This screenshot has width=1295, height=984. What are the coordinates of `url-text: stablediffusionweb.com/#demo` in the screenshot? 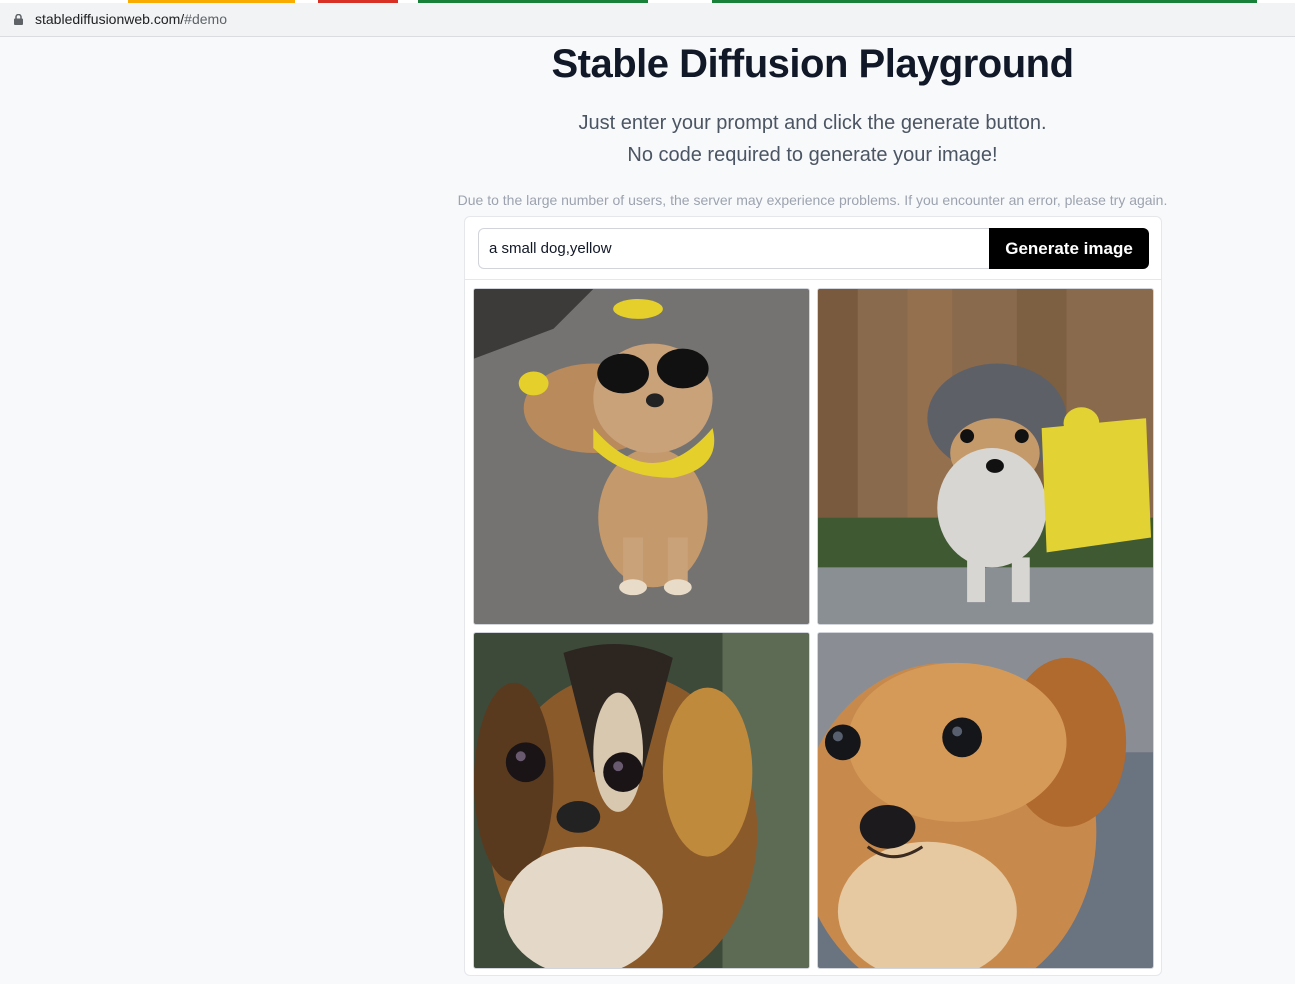 It's located at (131, 19).